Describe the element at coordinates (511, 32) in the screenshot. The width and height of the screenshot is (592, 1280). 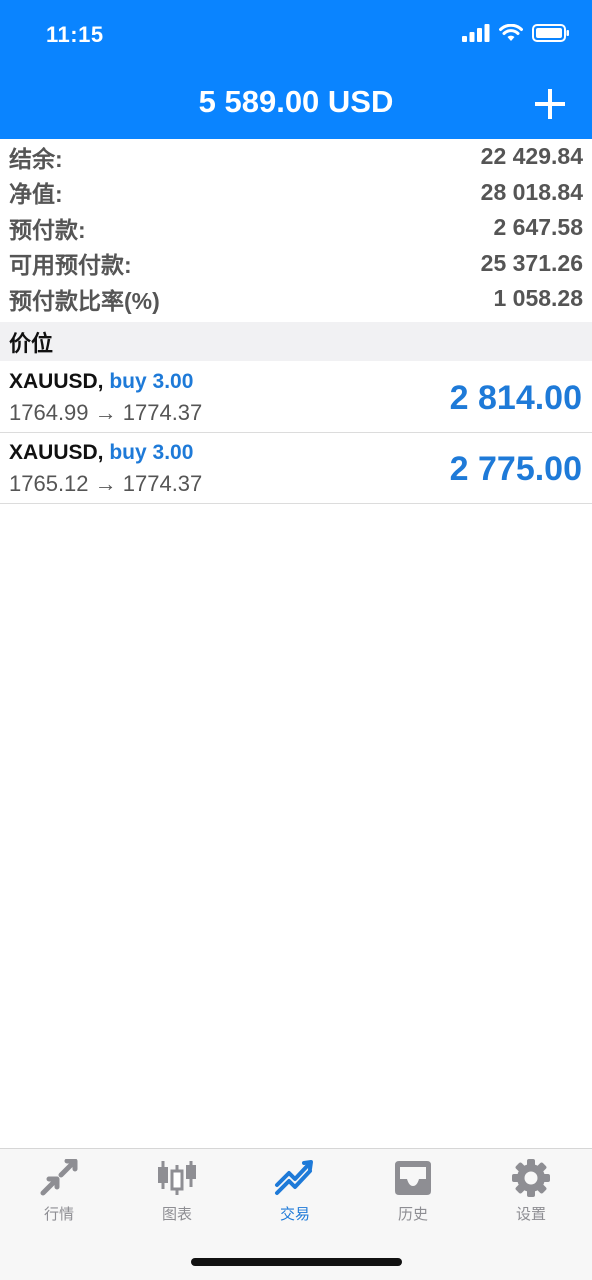
I see `wifi-icon` at that location.